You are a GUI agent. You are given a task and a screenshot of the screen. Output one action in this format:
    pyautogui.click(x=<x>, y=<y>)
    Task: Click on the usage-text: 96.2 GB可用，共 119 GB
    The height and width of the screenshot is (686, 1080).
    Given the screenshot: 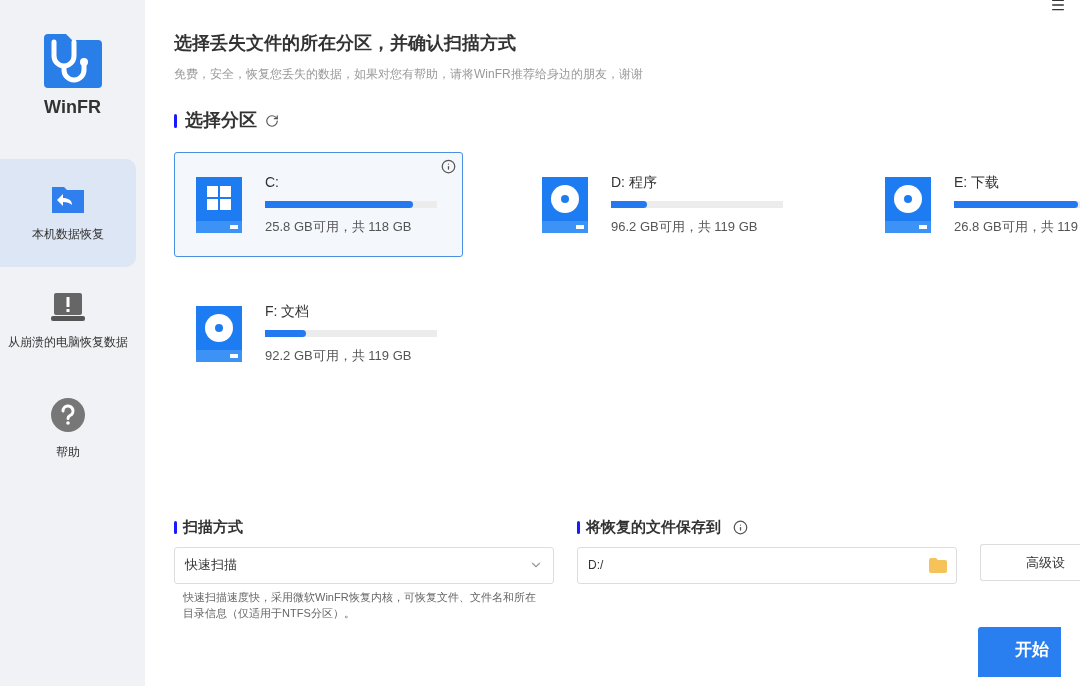 What is the action you would take?
    pyautogui.click(x=685, y=227)
    